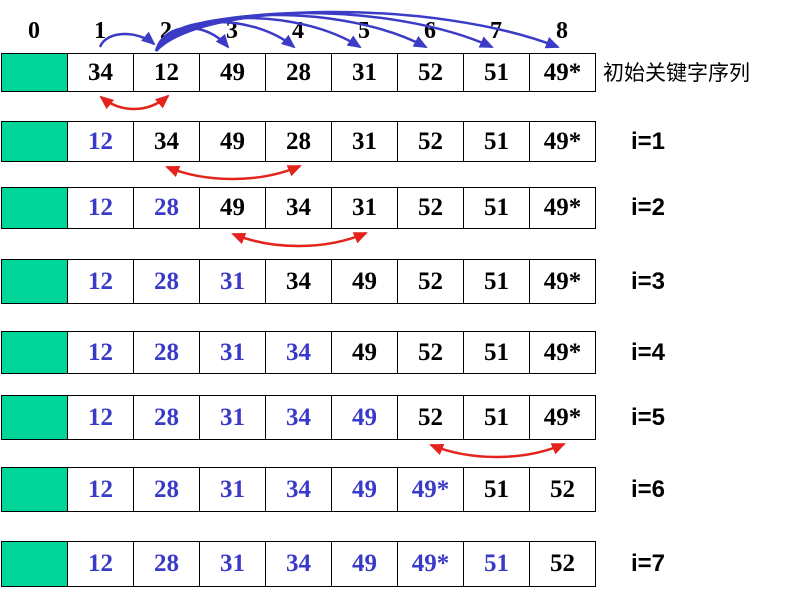 The image size is (808, 601). I want to click on row-label-pass: i=7, so click(648, 563).